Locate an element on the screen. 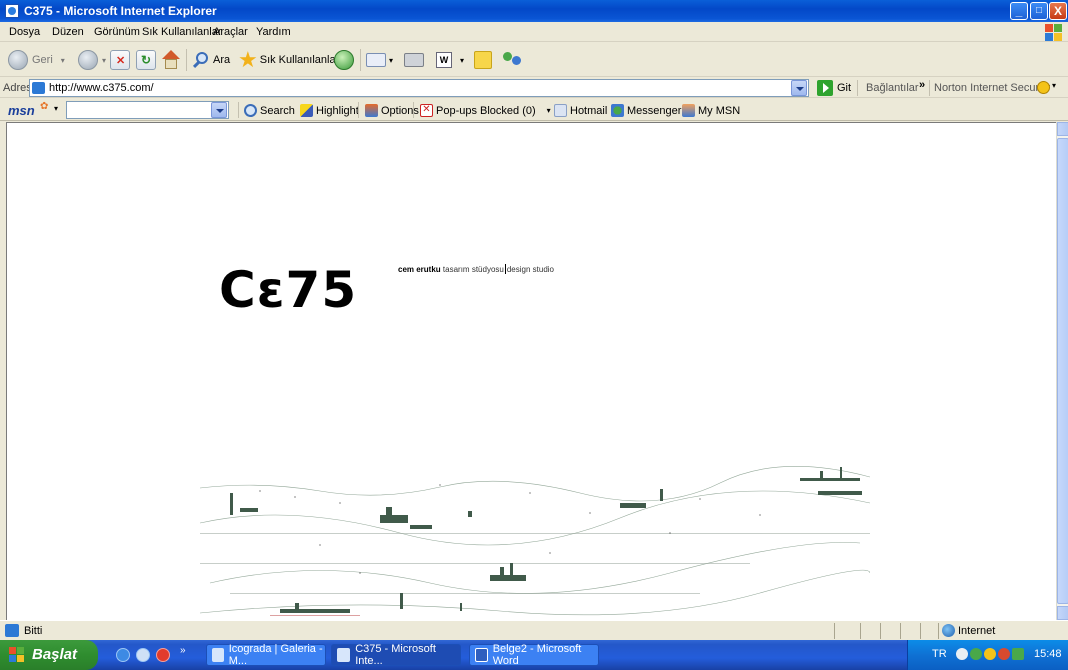  ie-task-icon is located at coordinates (344, 655).